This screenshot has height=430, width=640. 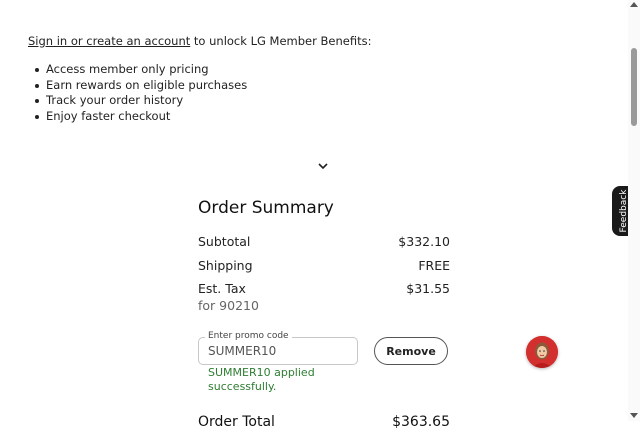 What do you see at coordinates (634, 87) in the screenshot?
I see `scrollbar-thumb` at bounding box center [634, 87].